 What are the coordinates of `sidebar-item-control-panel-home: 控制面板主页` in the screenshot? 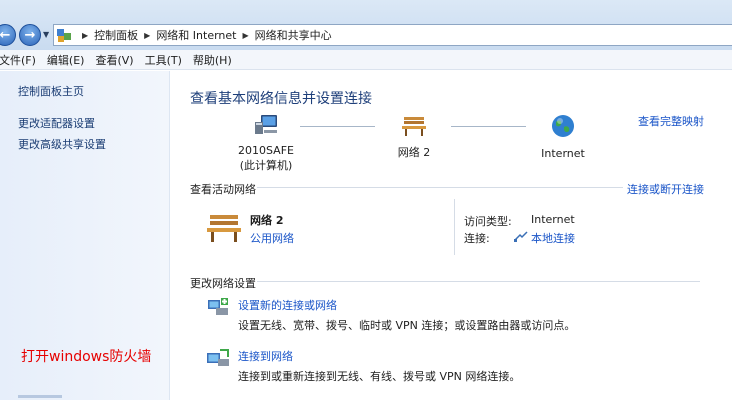 It's located at (51, 91).